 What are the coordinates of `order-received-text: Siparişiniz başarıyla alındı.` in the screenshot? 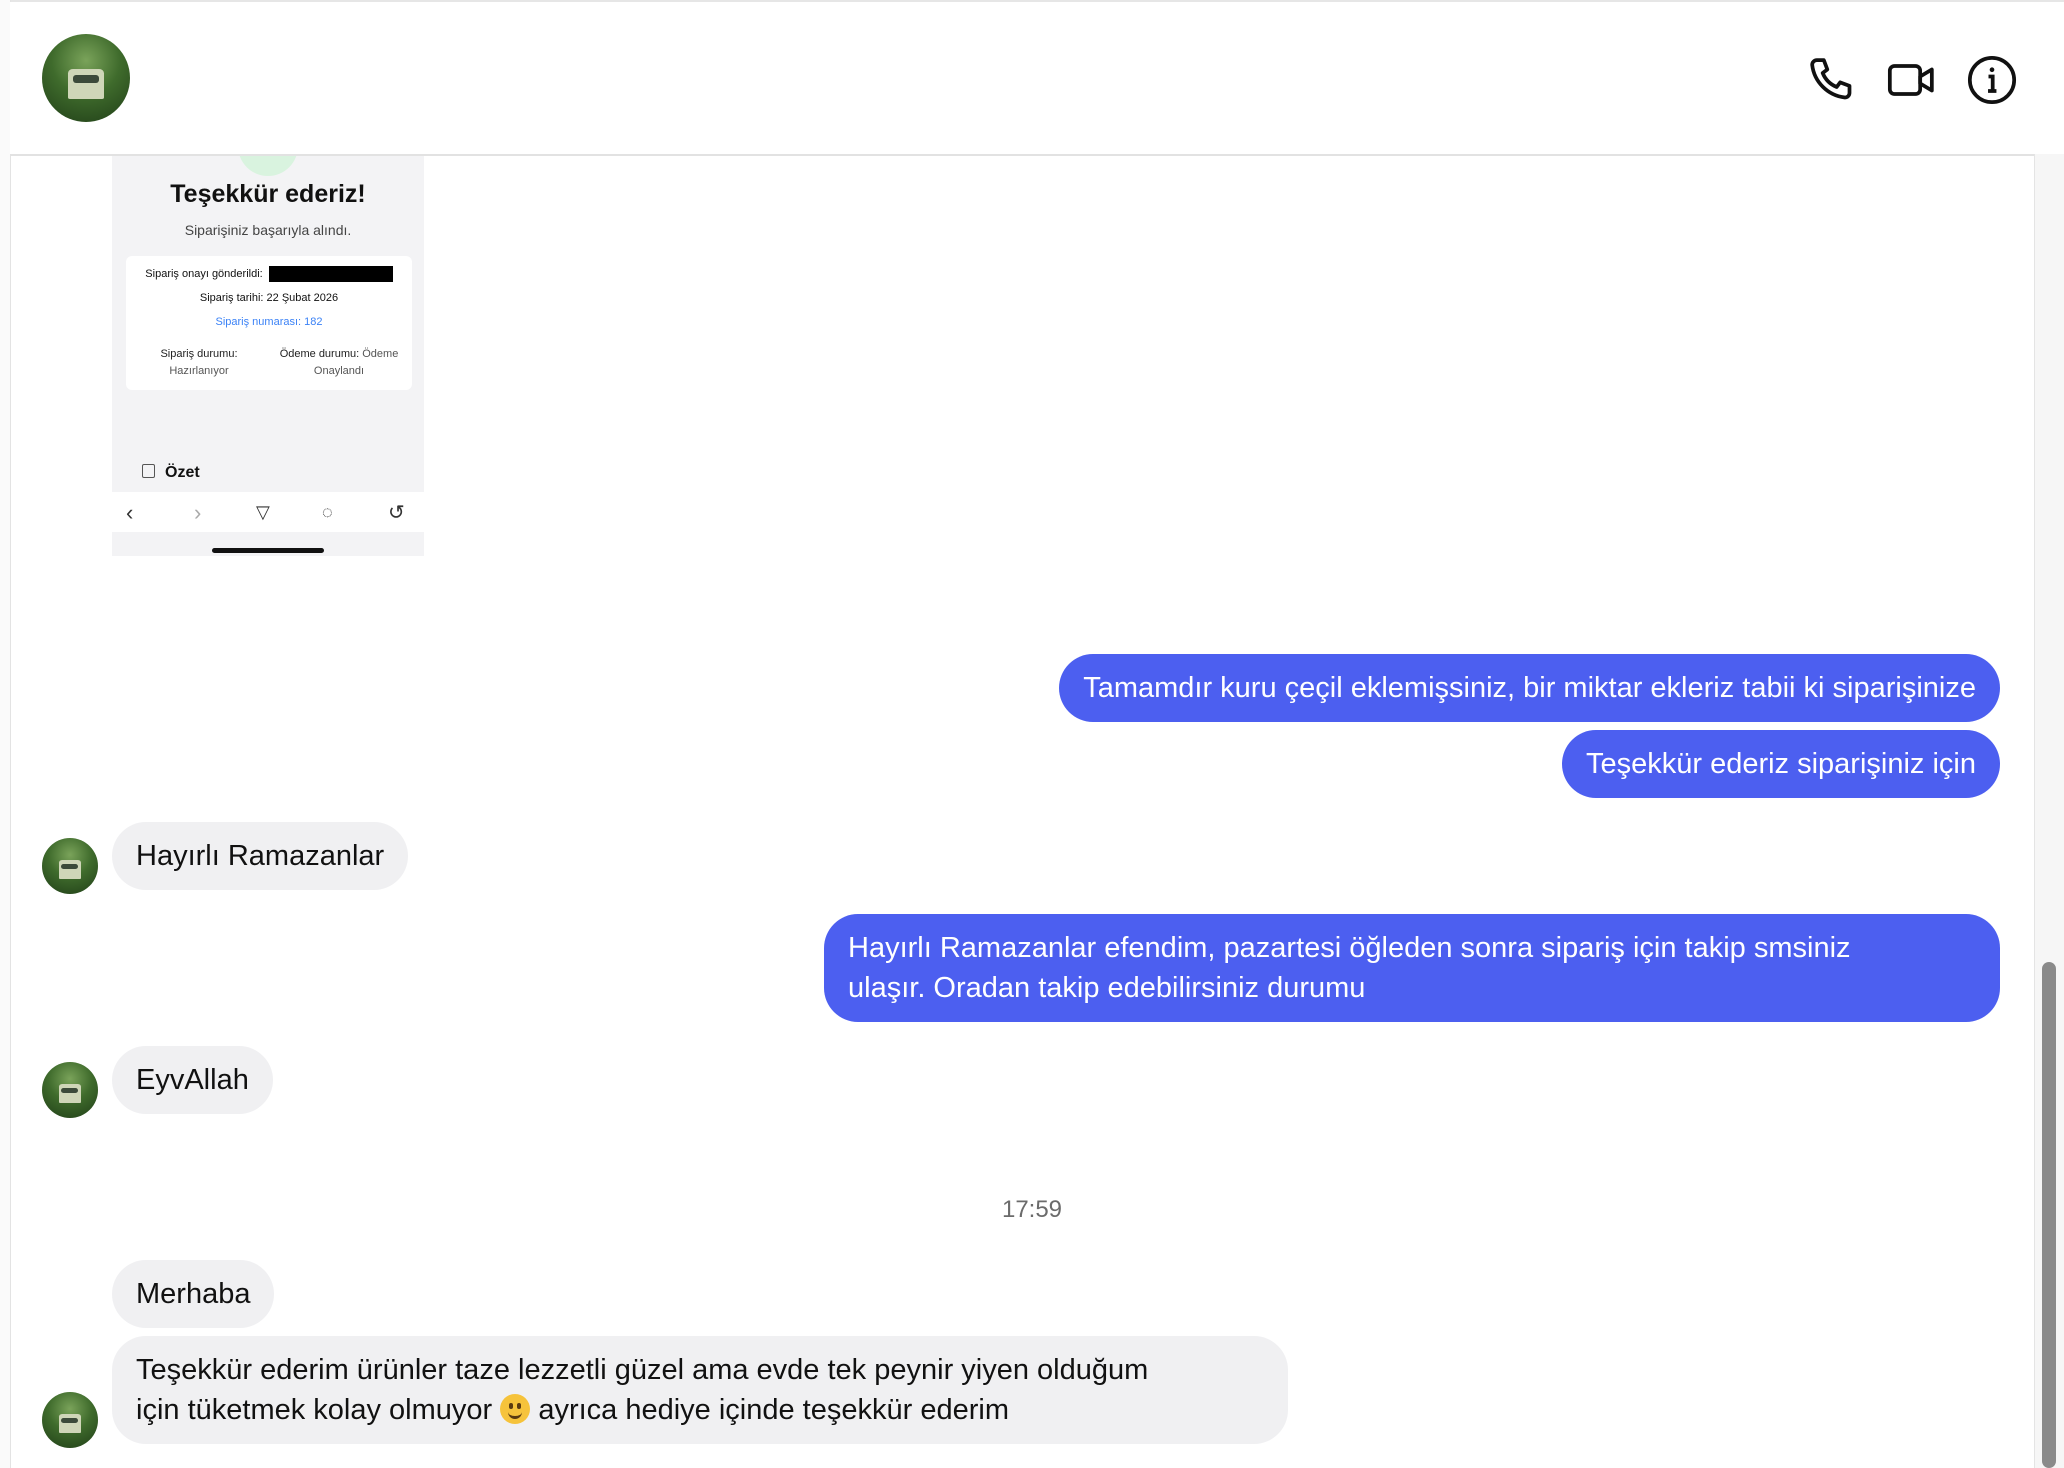 It's located at (268, 230).